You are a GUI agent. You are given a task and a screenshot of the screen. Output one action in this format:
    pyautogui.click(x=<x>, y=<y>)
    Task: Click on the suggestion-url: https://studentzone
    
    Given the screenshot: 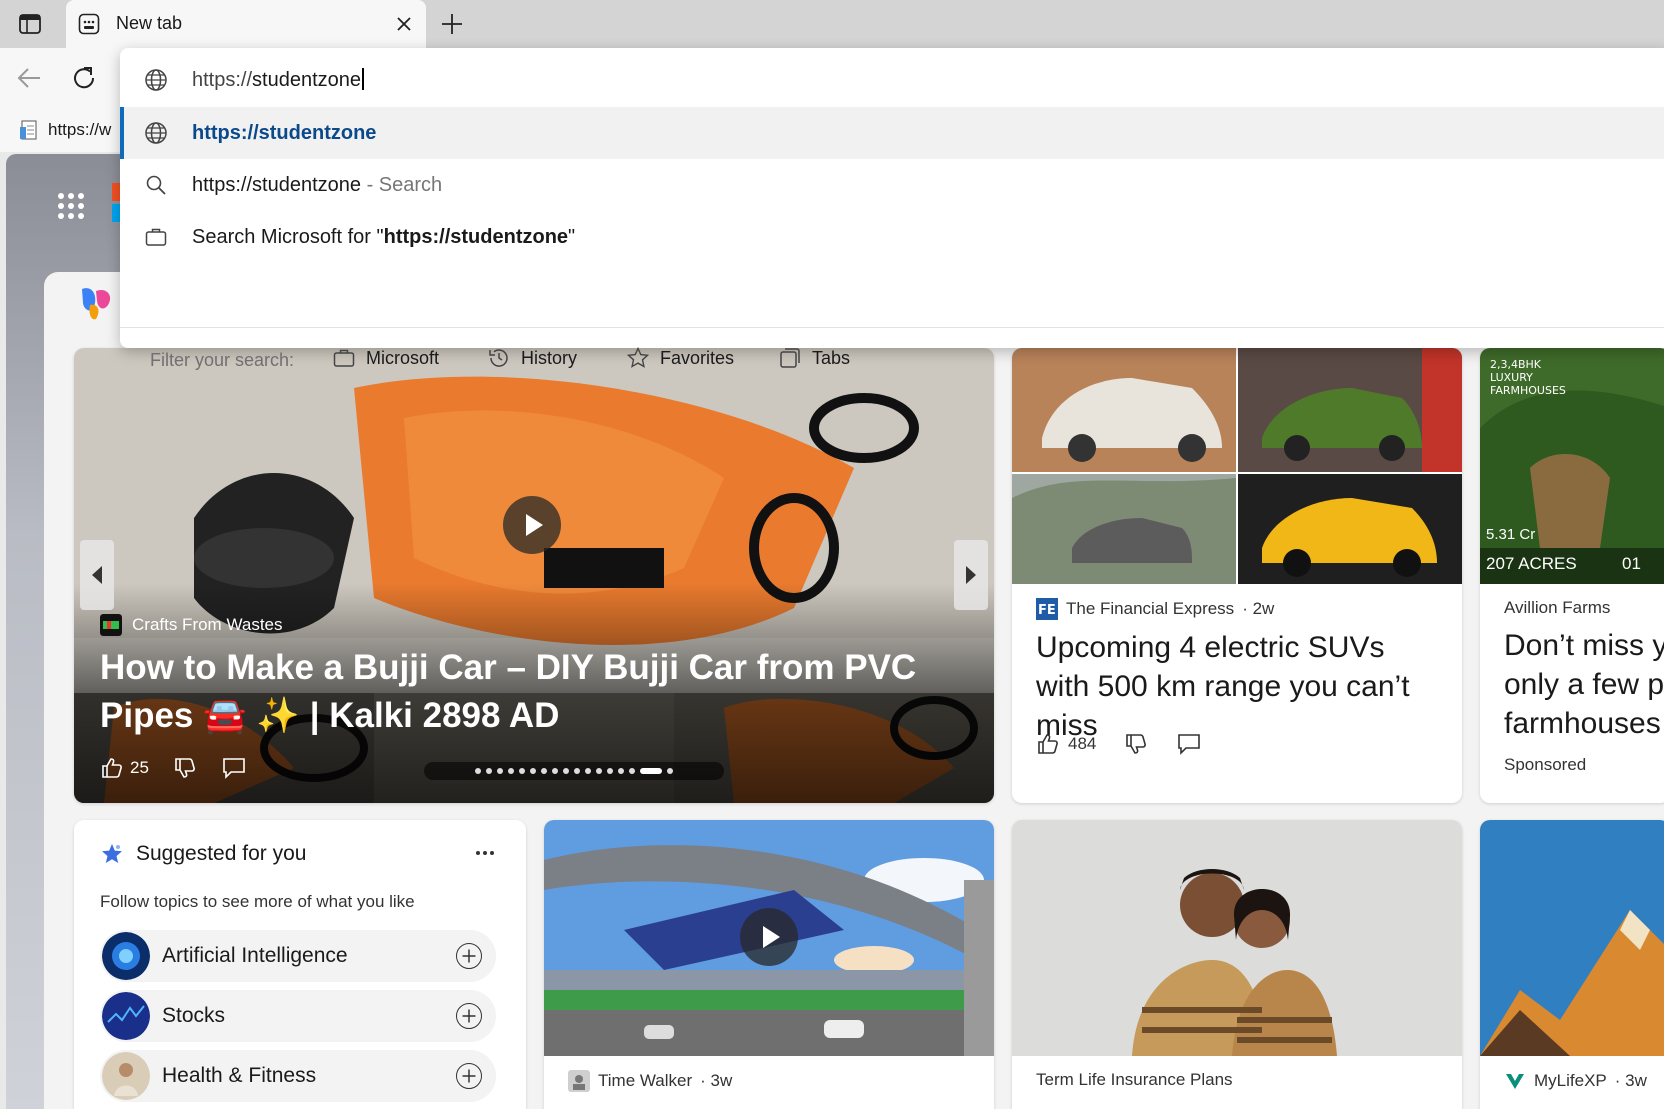 What is the action you would take?
    pyautogui.click(x=892, y=133)
    